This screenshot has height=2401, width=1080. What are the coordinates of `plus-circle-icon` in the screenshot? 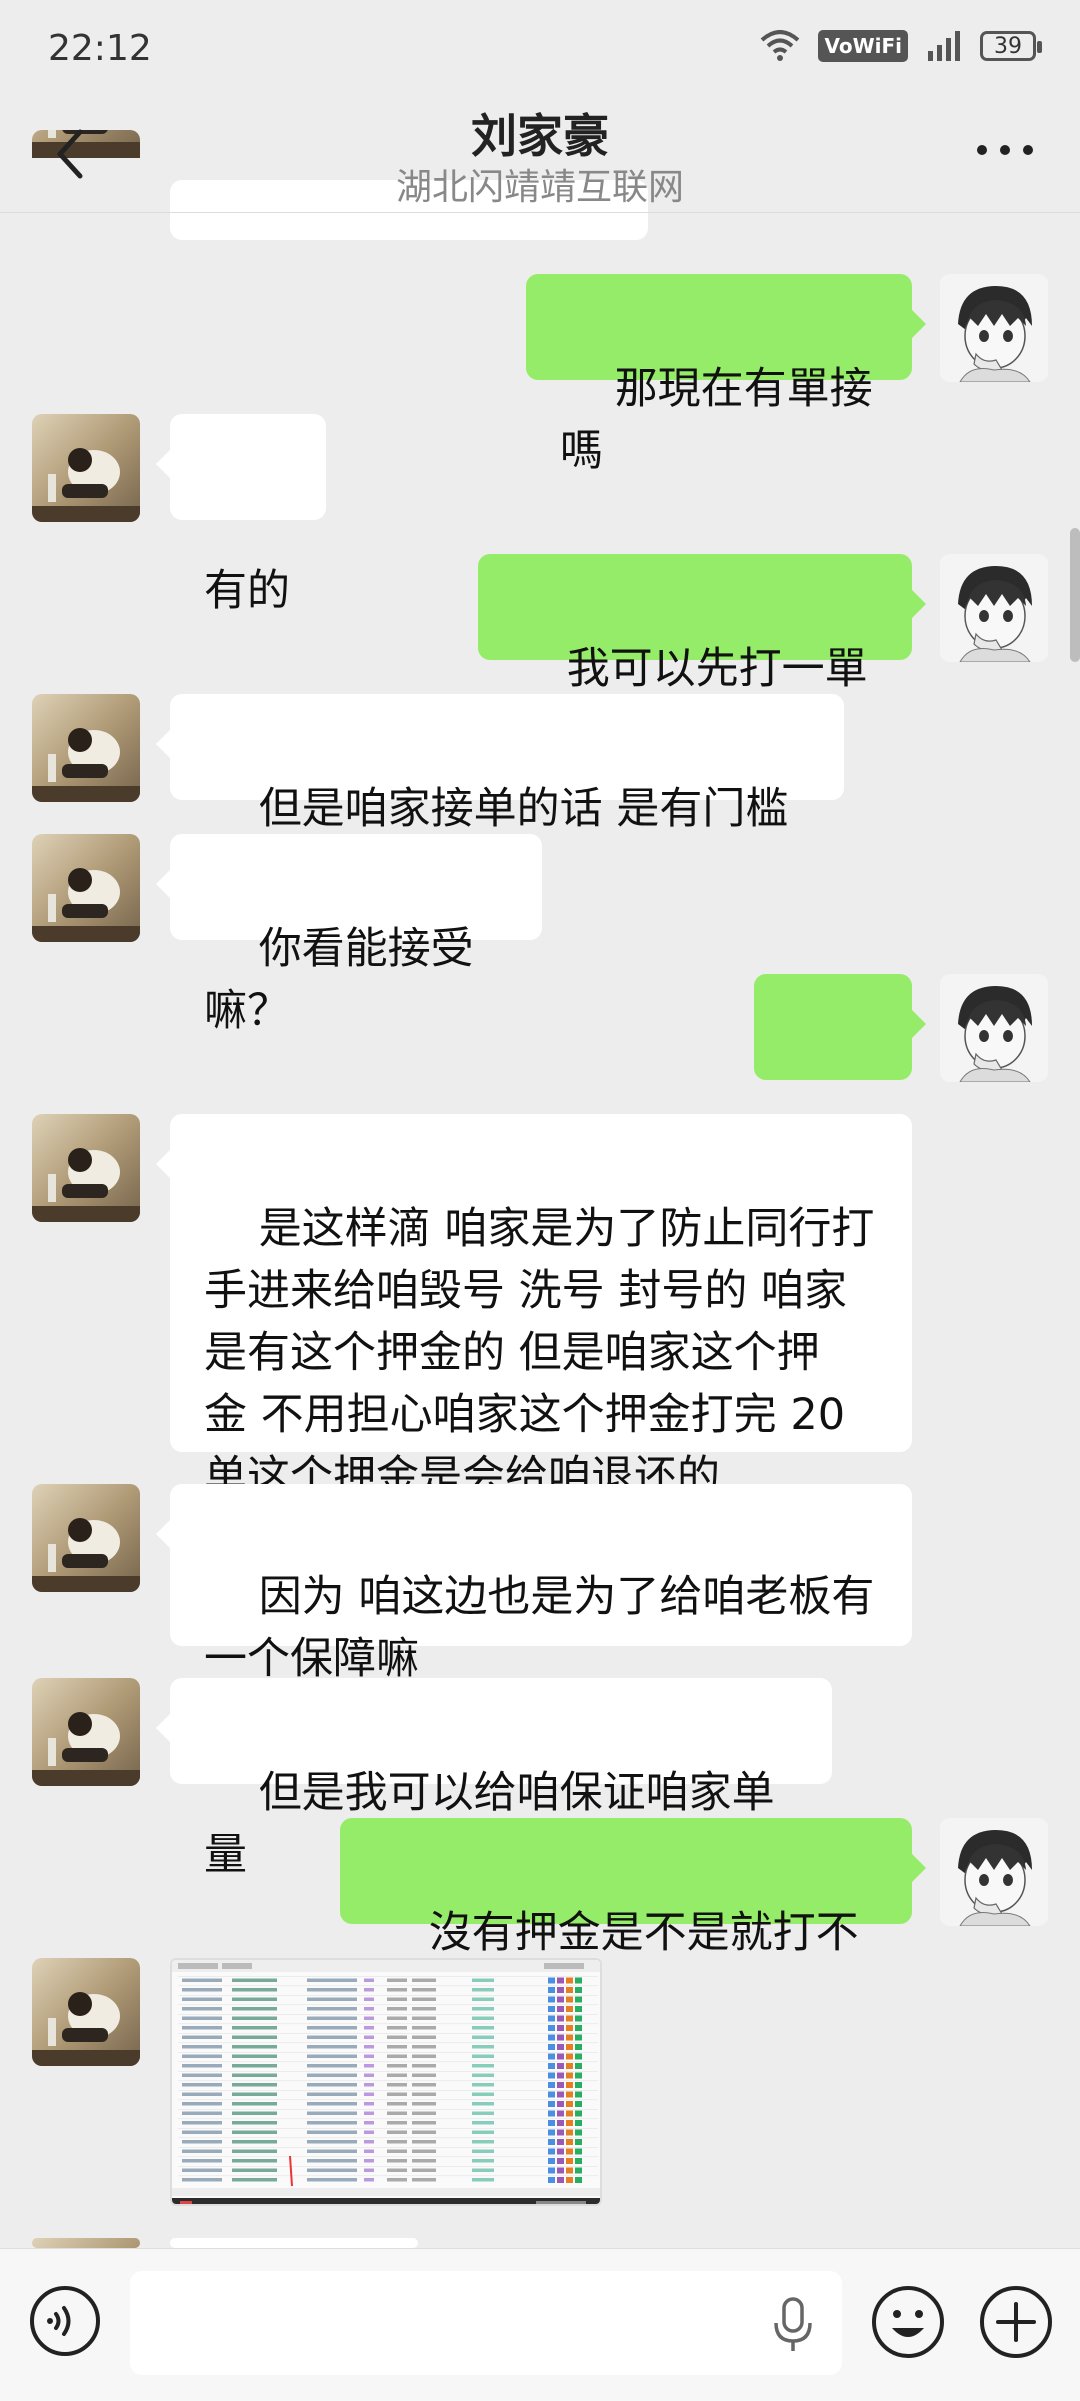 It's located at (1016, 2322).